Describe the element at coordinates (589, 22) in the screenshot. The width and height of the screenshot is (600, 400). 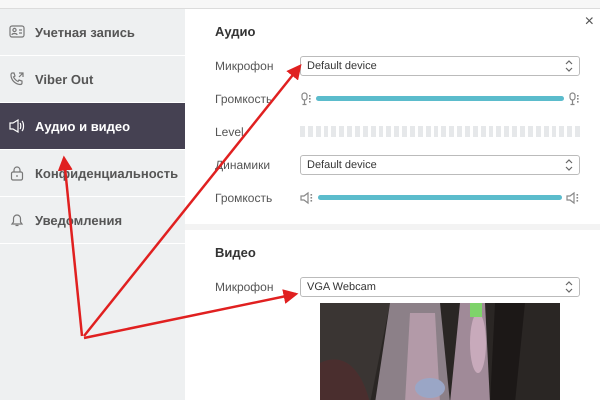
I see `close-button: ×` at that location.